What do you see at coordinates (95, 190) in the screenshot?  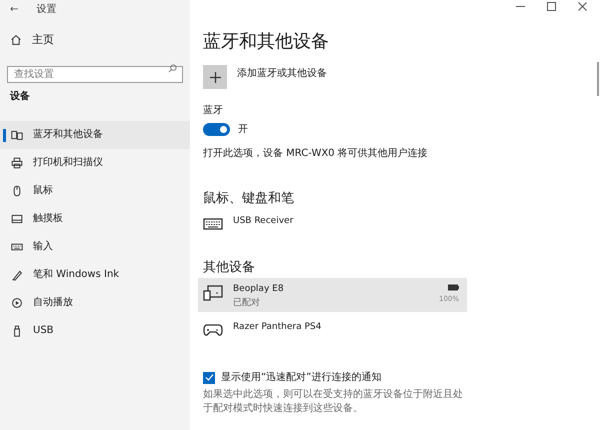 I see `nav-item: 鼠标` at bounding box center [95, 190].